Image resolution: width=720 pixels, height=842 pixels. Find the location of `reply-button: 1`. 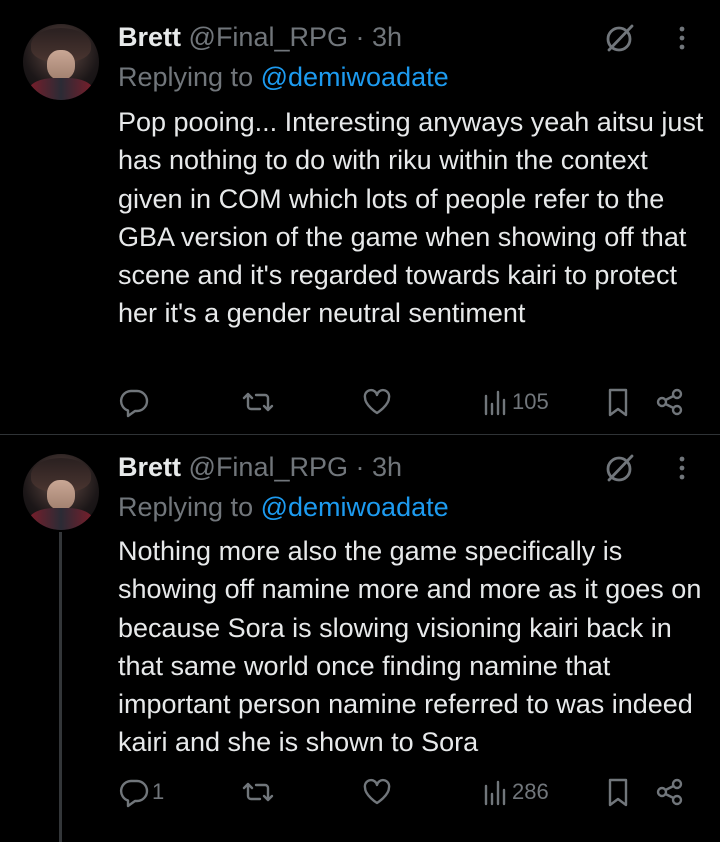

reply-button: 1 is located at coordinates (141, 792).